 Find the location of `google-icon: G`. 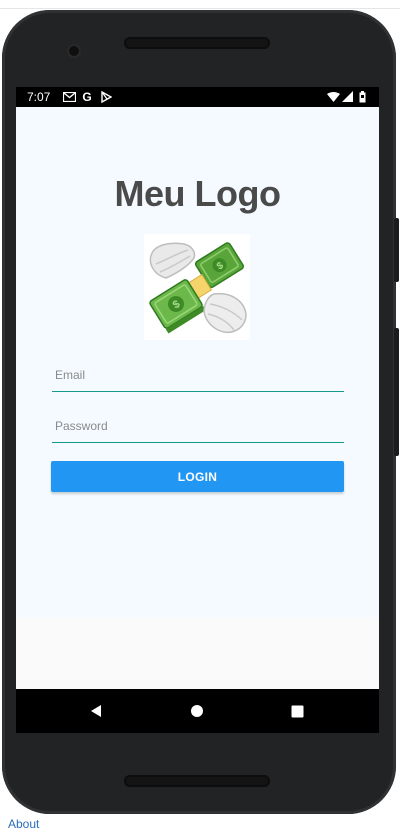

google-icon: G is located at coordinates (87, 96).